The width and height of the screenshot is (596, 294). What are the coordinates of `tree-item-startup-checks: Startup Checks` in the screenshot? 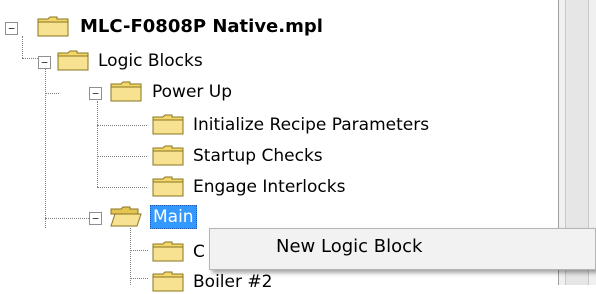 It's located at (258, 156).